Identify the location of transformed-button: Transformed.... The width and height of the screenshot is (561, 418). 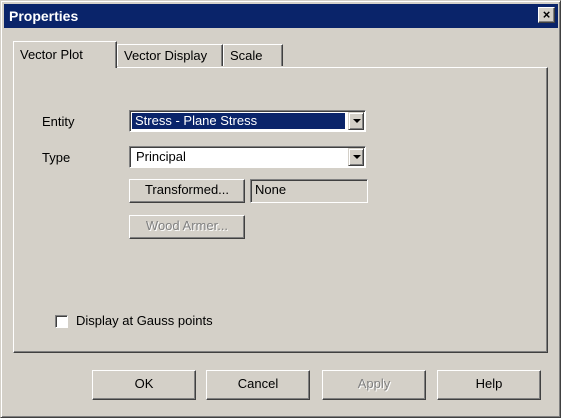
(187, 191).